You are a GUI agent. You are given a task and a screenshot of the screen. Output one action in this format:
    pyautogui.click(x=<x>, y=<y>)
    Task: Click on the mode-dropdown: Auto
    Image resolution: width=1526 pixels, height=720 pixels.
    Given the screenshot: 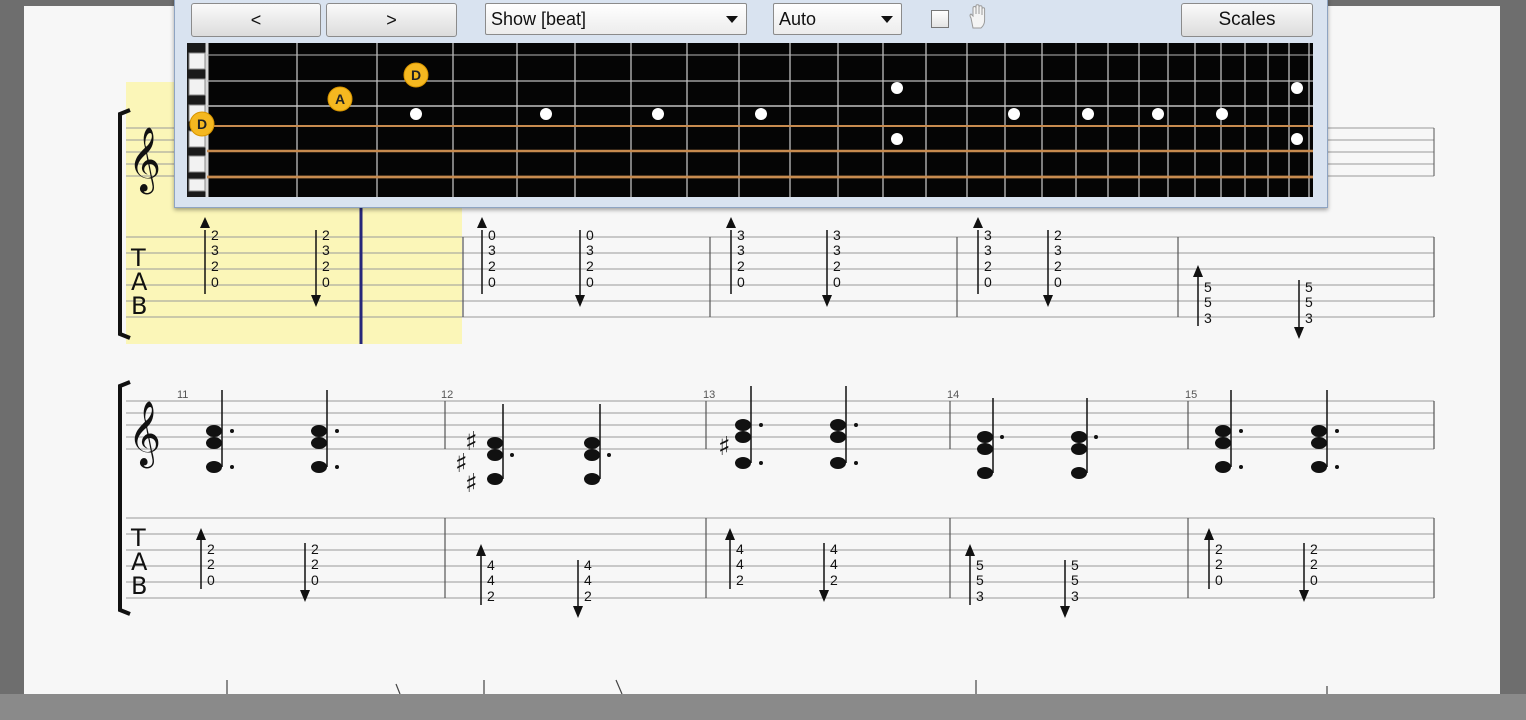 What is the action you would take?
    pyautogui.click(x=837, y=19)
    